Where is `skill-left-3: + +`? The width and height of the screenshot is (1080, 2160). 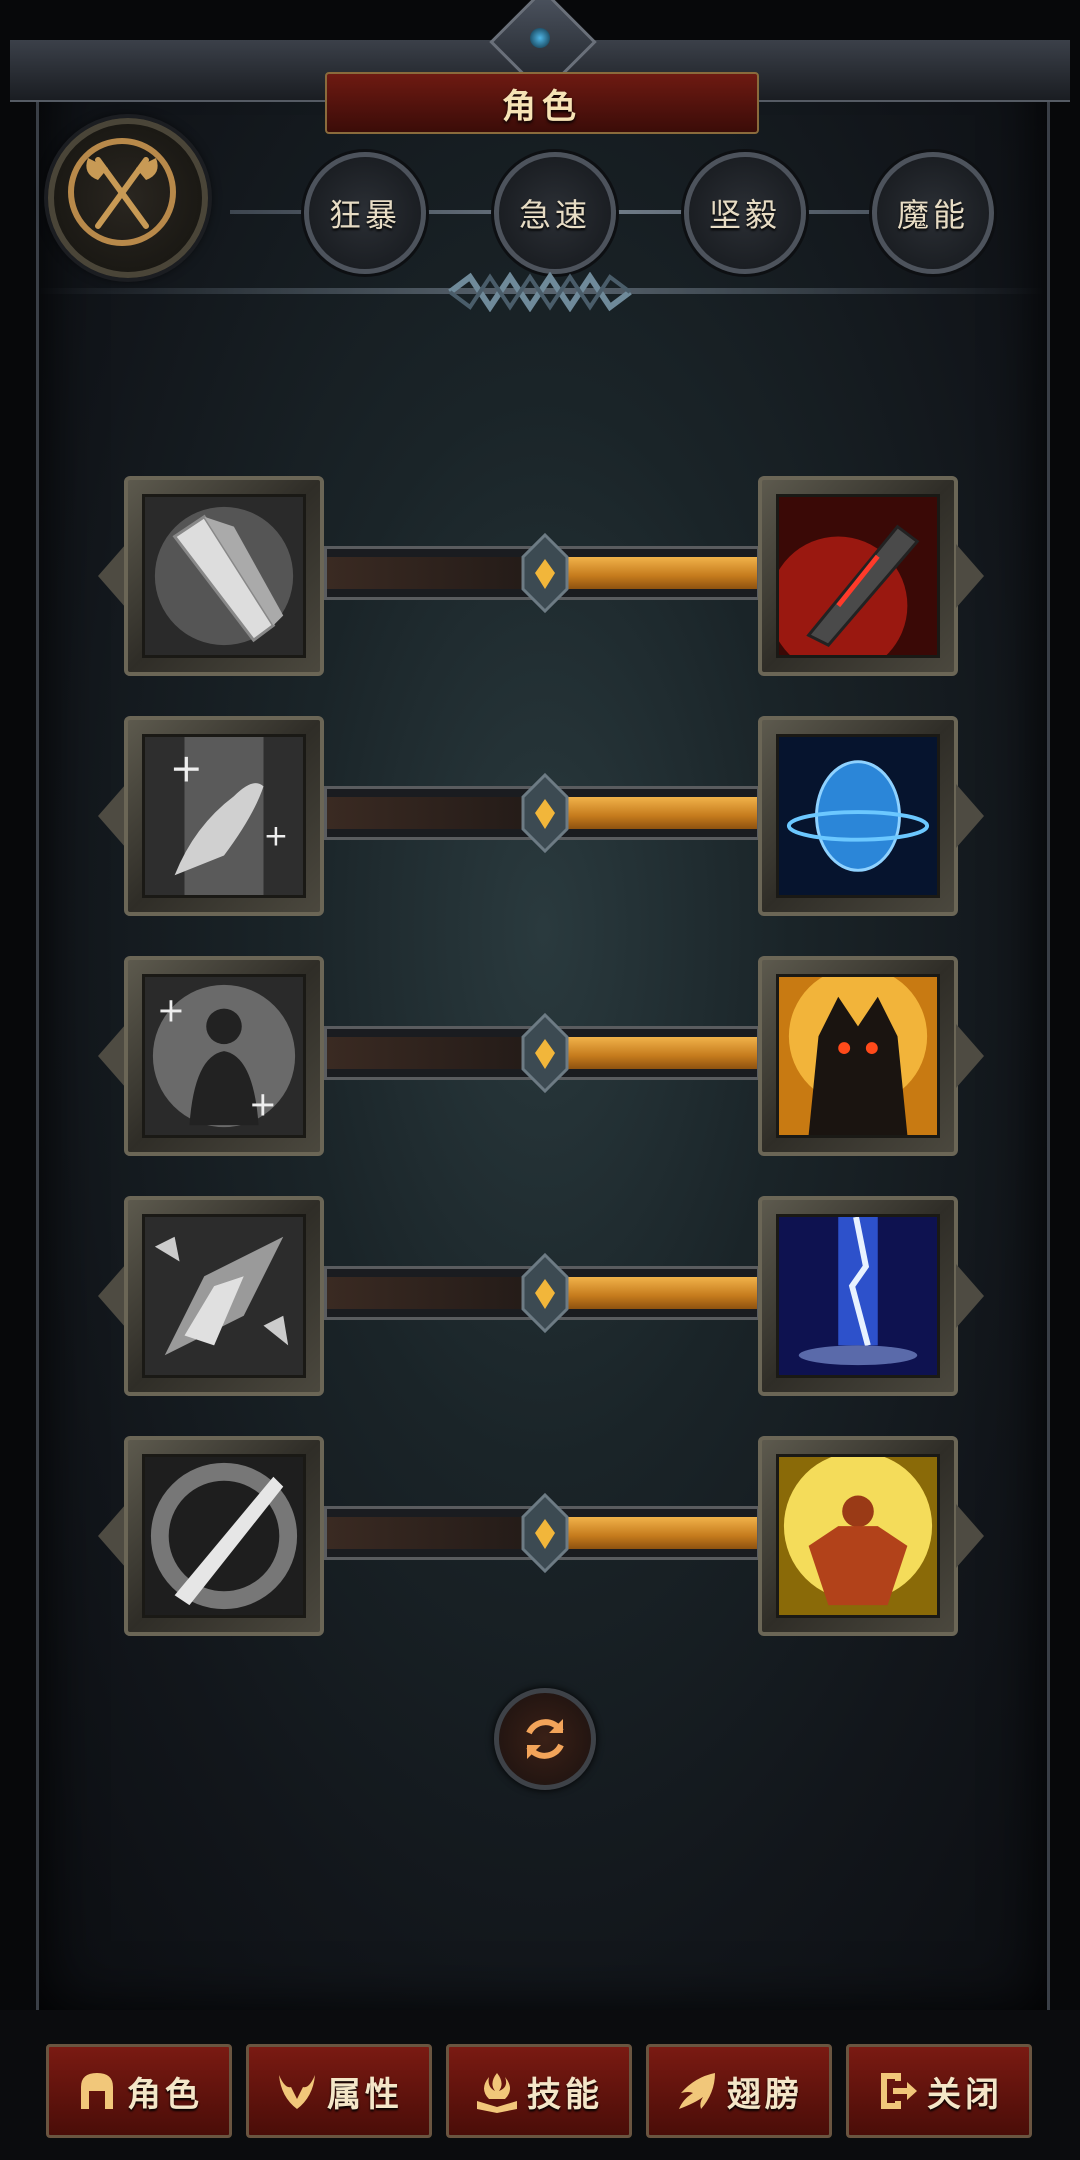
skill-left-3: + + is located at coordinates (224, 1056).